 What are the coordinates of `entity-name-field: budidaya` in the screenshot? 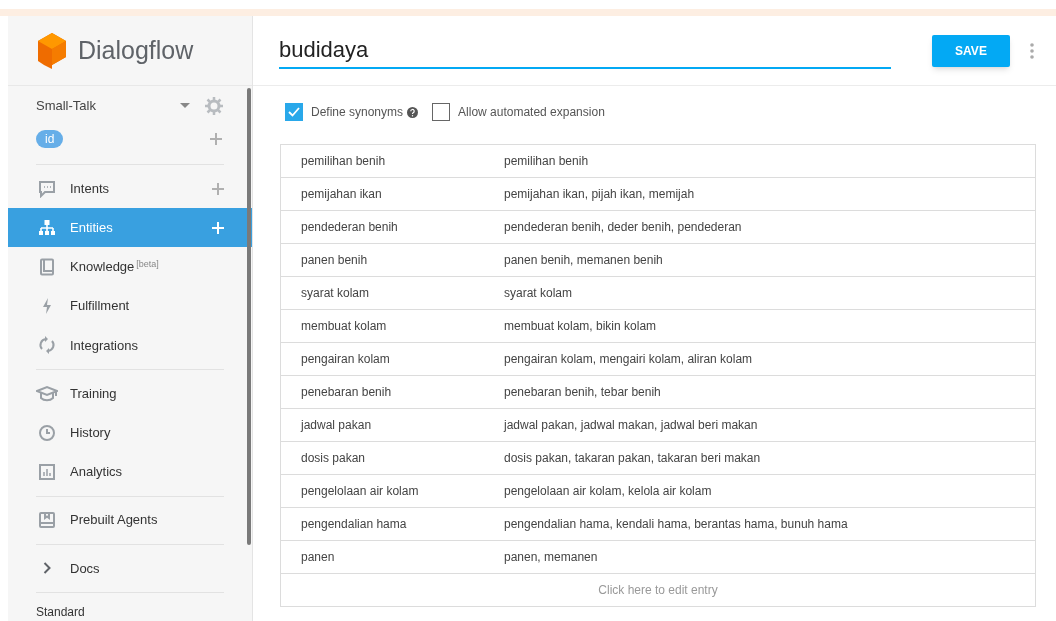 It's located at (585, 50).